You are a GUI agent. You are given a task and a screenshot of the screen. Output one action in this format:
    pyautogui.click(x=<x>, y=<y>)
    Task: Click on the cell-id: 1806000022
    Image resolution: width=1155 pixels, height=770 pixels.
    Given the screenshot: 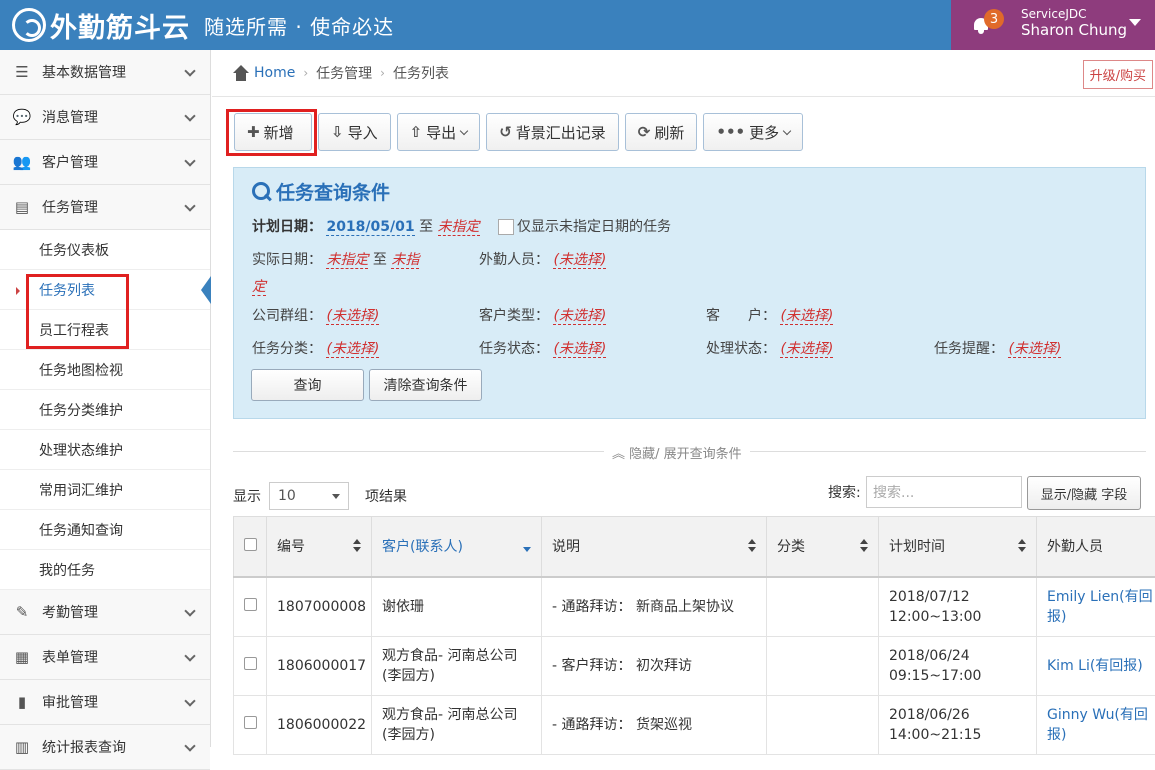 What is the action you would take?
    pyautogui.click(x=319, y=725)
    